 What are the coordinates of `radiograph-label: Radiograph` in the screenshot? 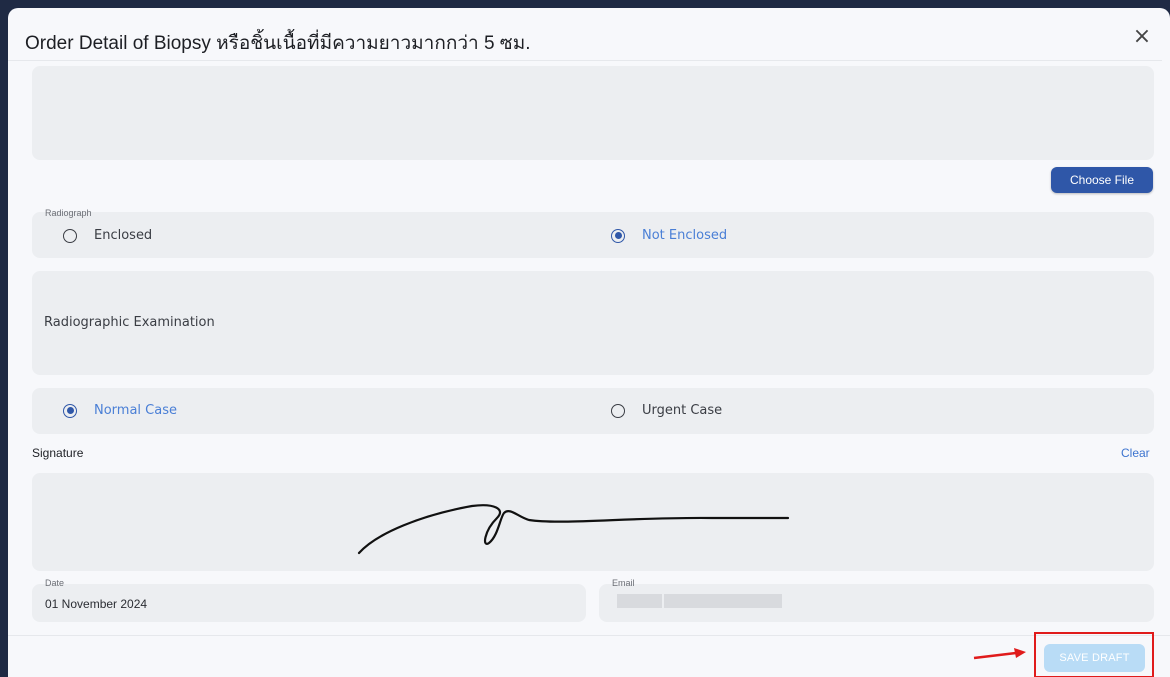 It's located at (68, 213).